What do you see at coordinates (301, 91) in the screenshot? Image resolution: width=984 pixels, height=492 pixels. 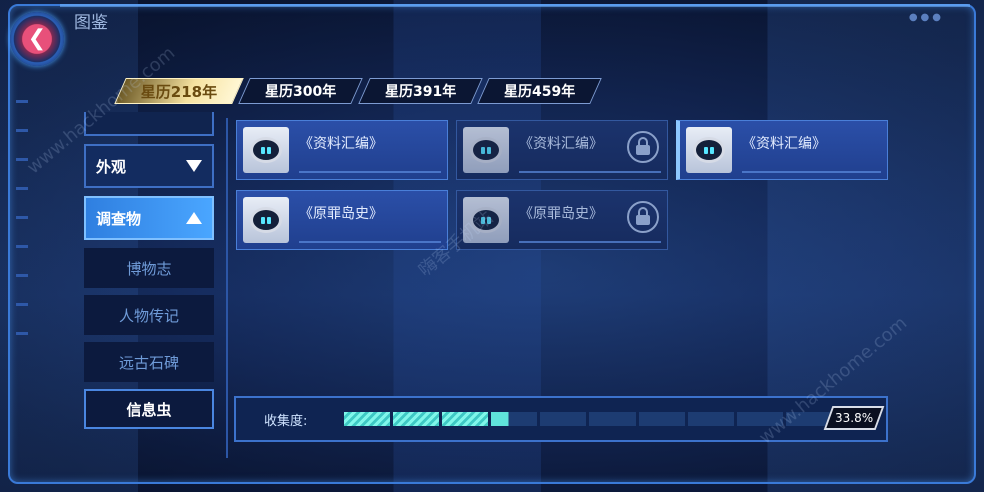 I see `tab-year-300: 星历300年` at bounding box center [301, 91].